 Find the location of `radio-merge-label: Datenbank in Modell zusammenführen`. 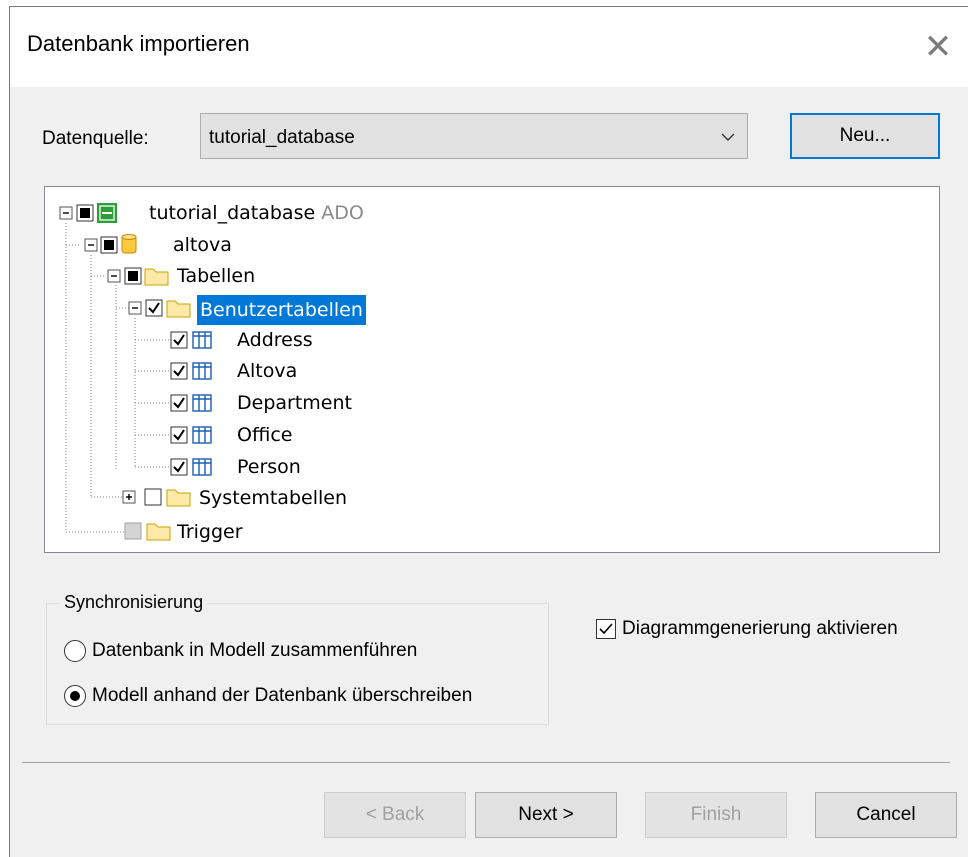

radio-merge-label: Datenbank in Modell zusammenführen is located at coordinates (255, 650).